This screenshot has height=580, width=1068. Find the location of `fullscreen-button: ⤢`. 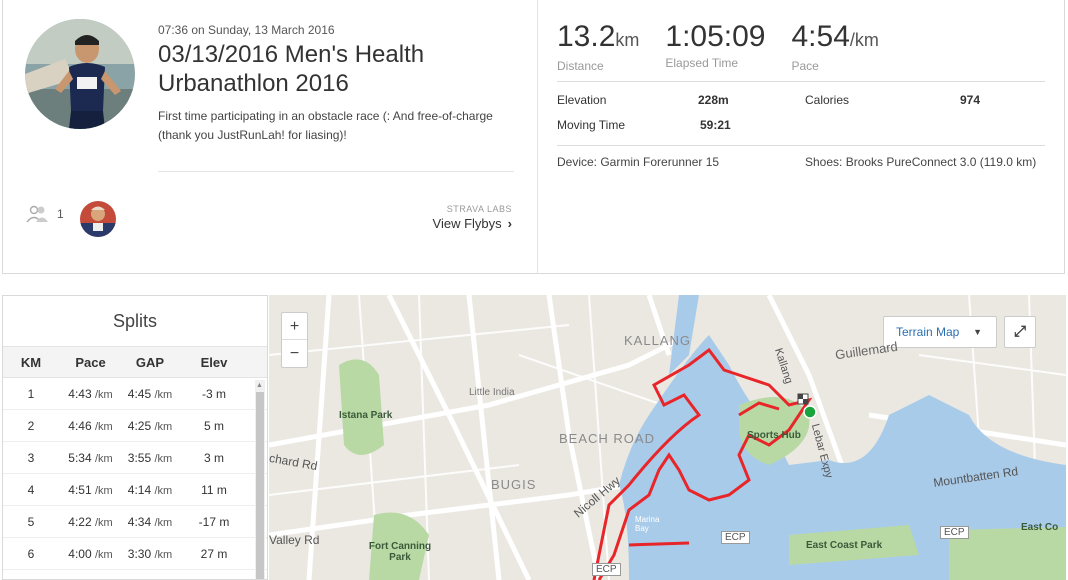

fullscreen-button: ⤢ is located at coordinates (1020, 332).